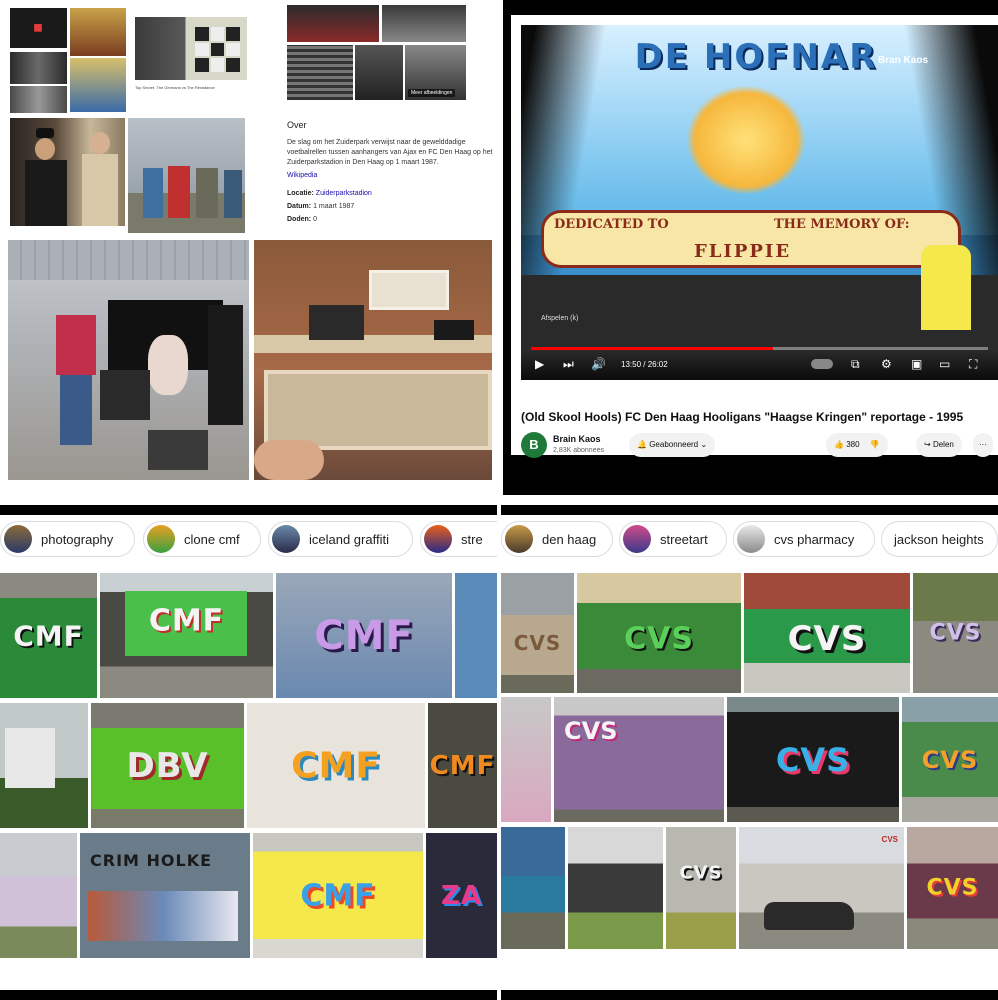  What do you see at coordinates (673, 539) in the screenshot?
I see `chip-streetart: streetart` at bounding box center [673, 539].